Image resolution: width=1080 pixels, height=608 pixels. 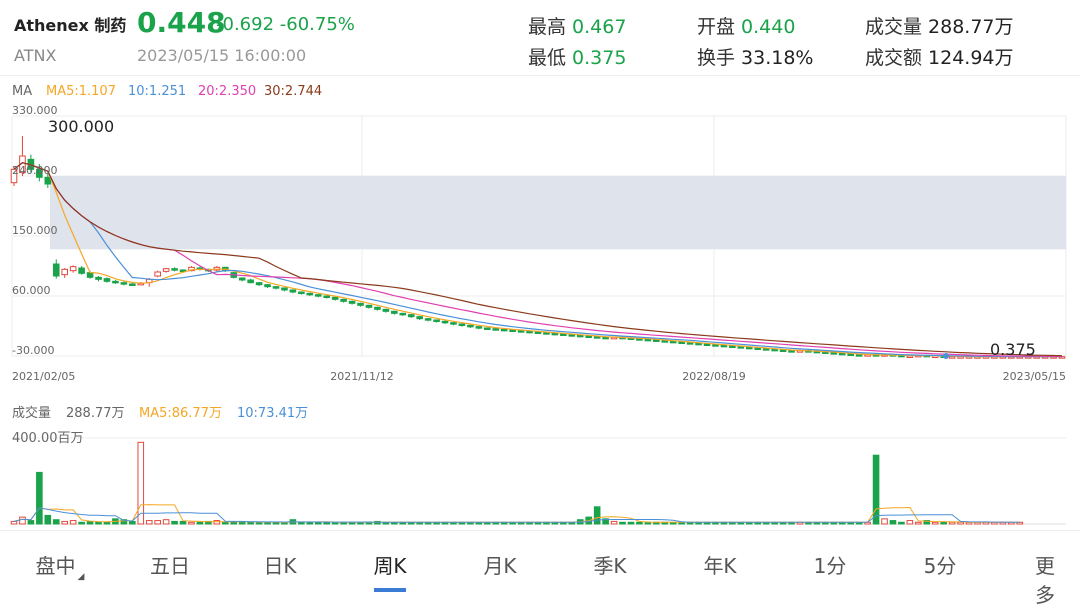 I want to click on ma30-legend: 30:2.744, so click(x=293, y=91).